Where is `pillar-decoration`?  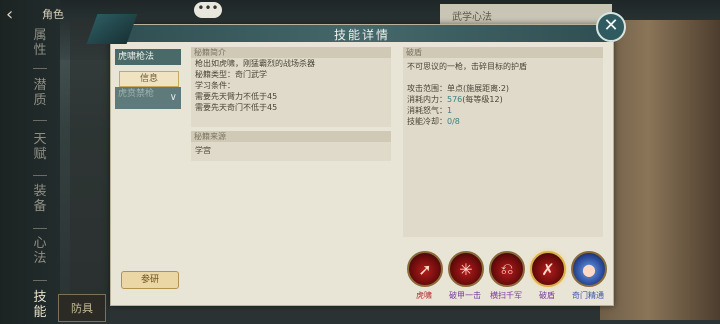 pillar-decoration is located at coordinates (90, 170).